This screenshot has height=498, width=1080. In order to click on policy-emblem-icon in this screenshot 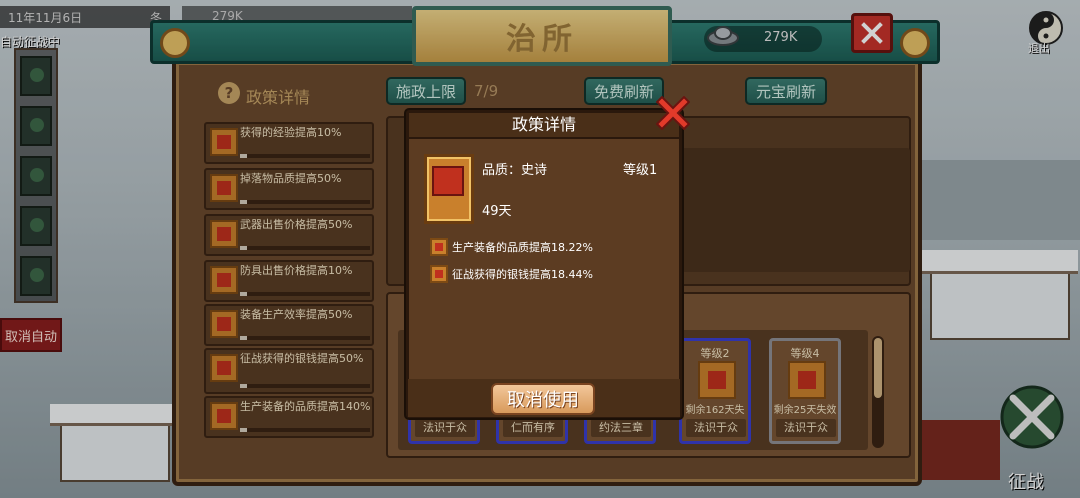, I will do `click(448, 181)`.